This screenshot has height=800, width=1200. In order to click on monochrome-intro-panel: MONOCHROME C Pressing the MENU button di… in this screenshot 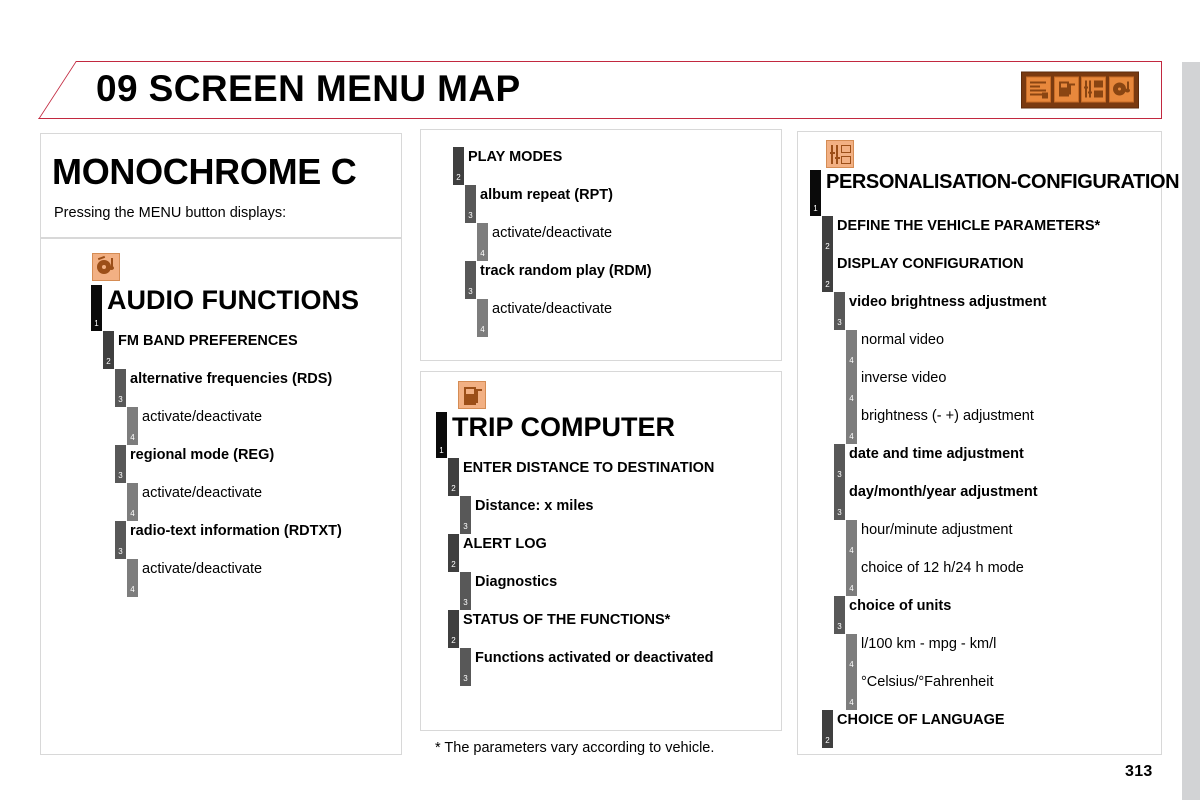, I will do `click(221, 185)`.